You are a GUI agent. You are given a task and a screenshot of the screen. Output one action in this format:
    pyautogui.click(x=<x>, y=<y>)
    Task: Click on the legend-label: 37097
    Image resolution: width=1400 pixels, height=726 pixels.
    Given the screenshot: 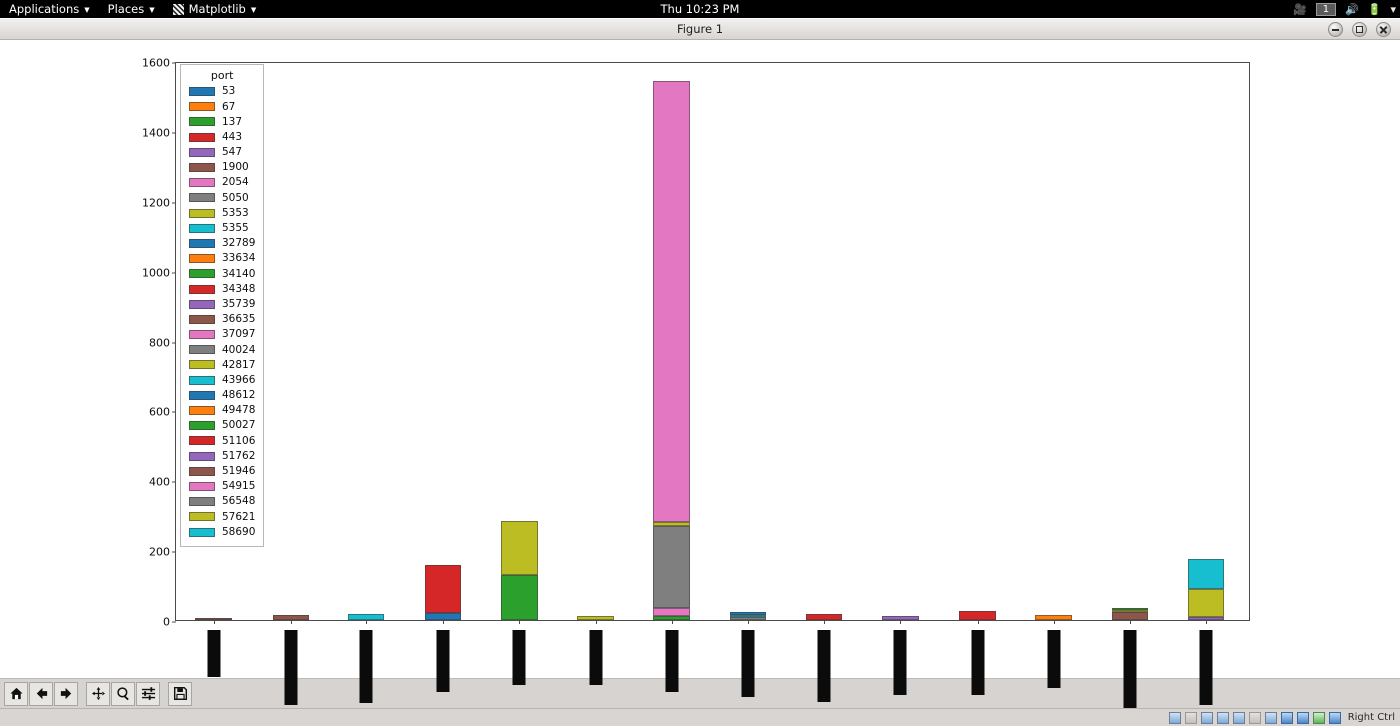 What is the action you would take?
    pyautogui.click(x=239, y=334)
    